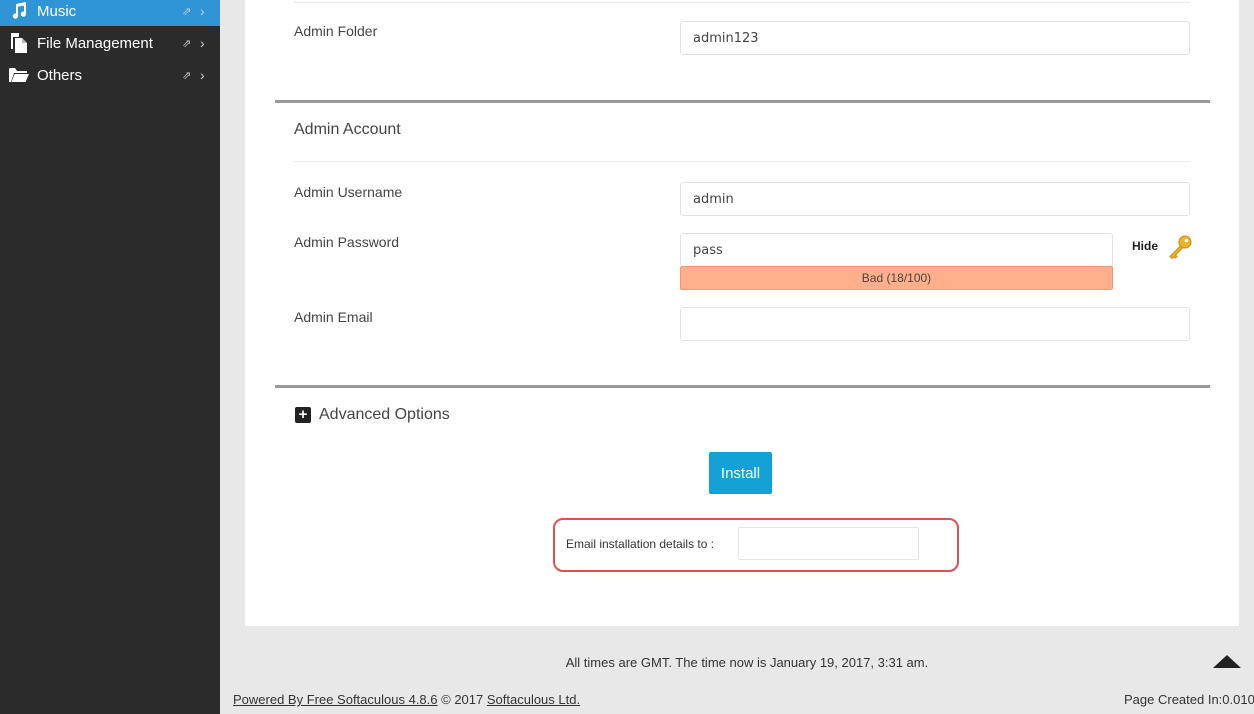 The image size is (1254, 714). Describe the element at coordinates (1145, 246) in the screenshot. I see `hide-password-link: Hide` at that location.